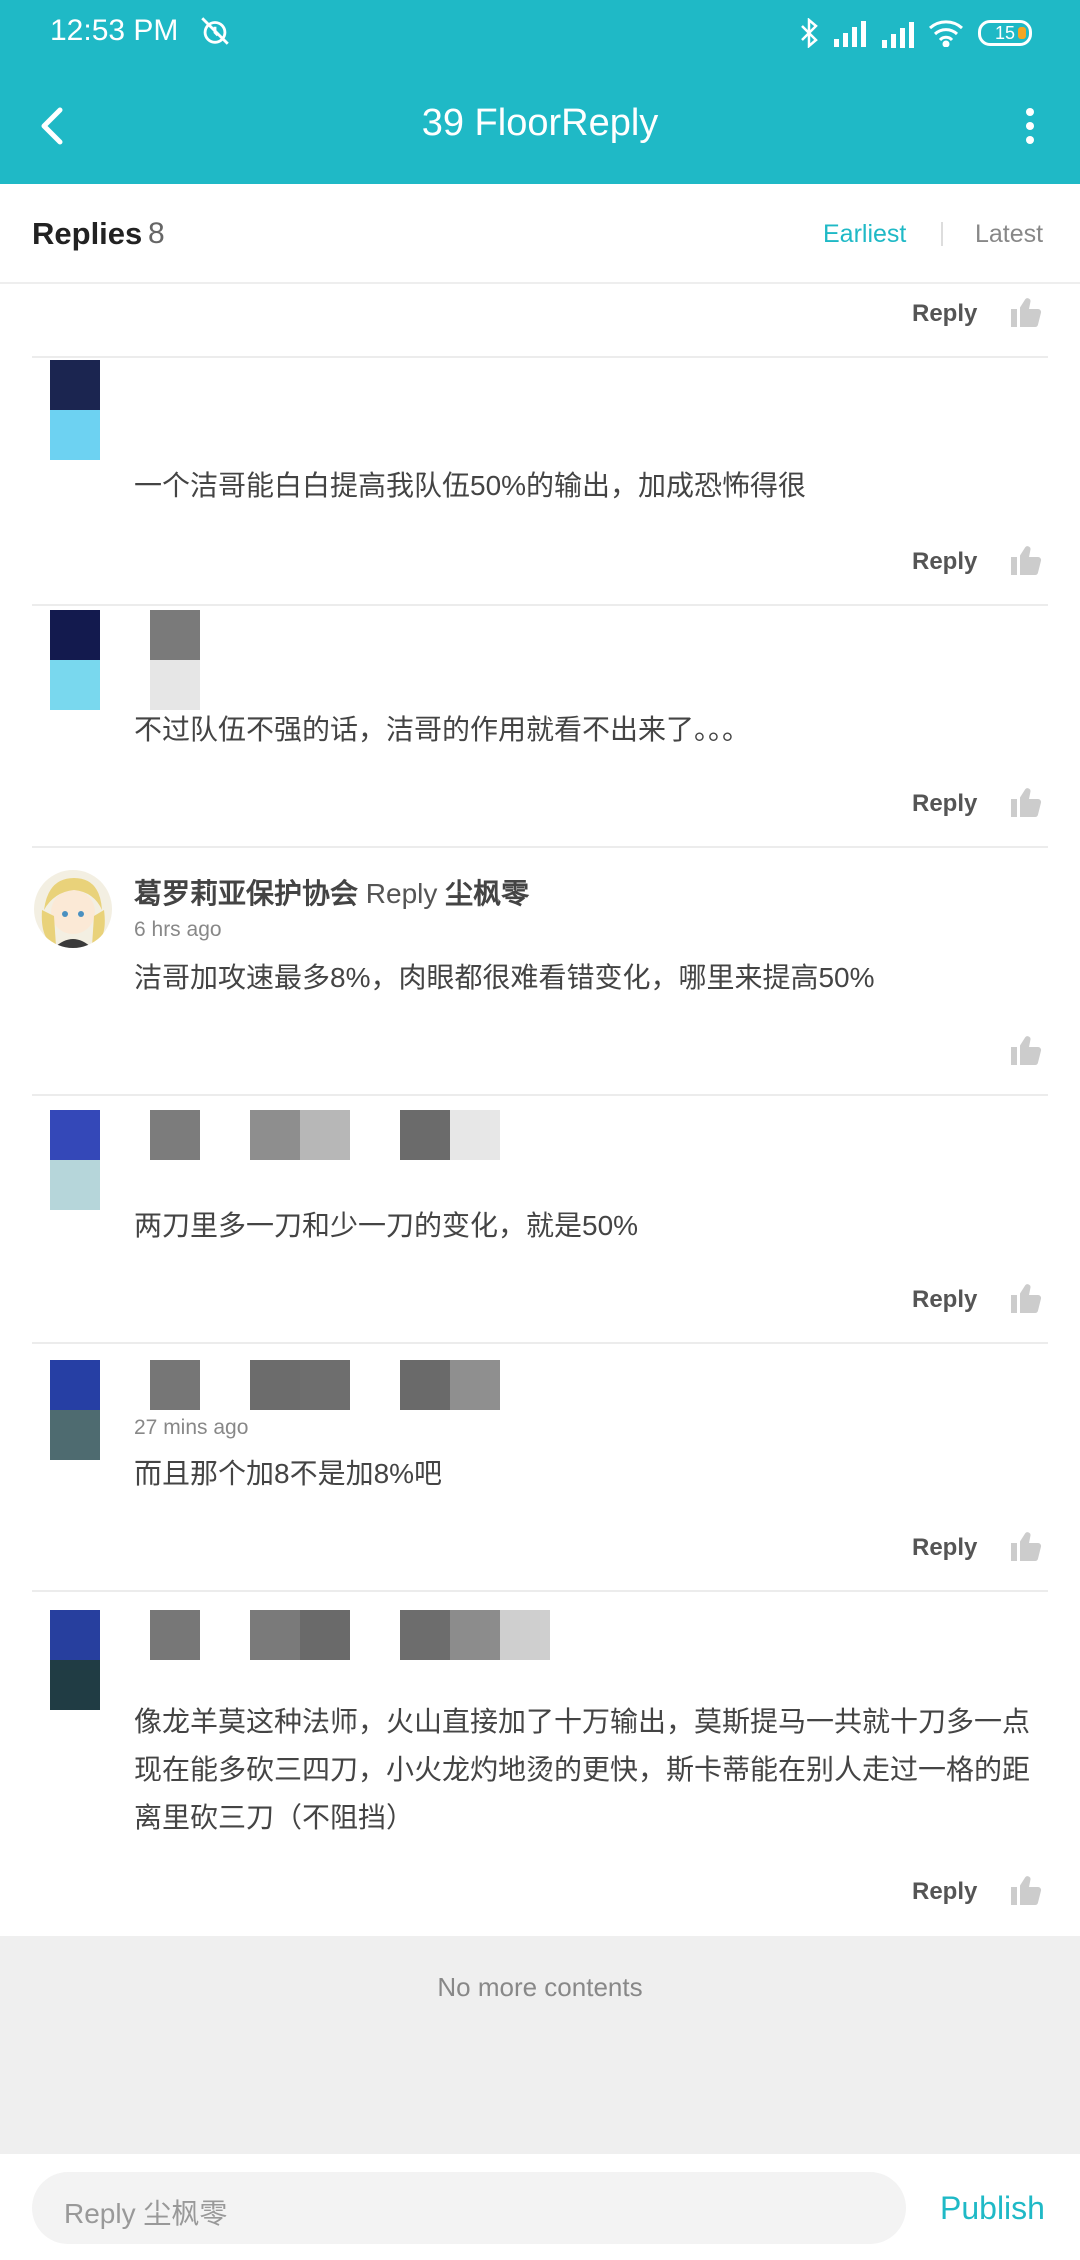  What do you see at coordinates (809, 33) in the screenshot?
I see `bluetooth-icon` at bounding box center [809, 33].